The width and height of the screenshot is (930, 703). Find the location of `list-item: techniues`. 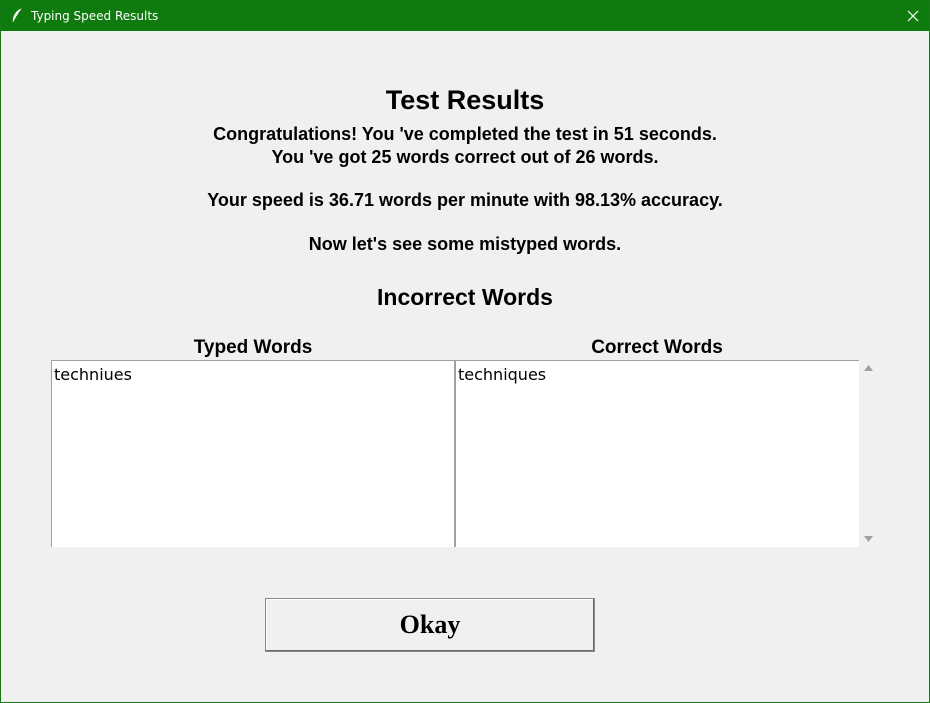

list-item: techniues is located at coordinates (253, 372).